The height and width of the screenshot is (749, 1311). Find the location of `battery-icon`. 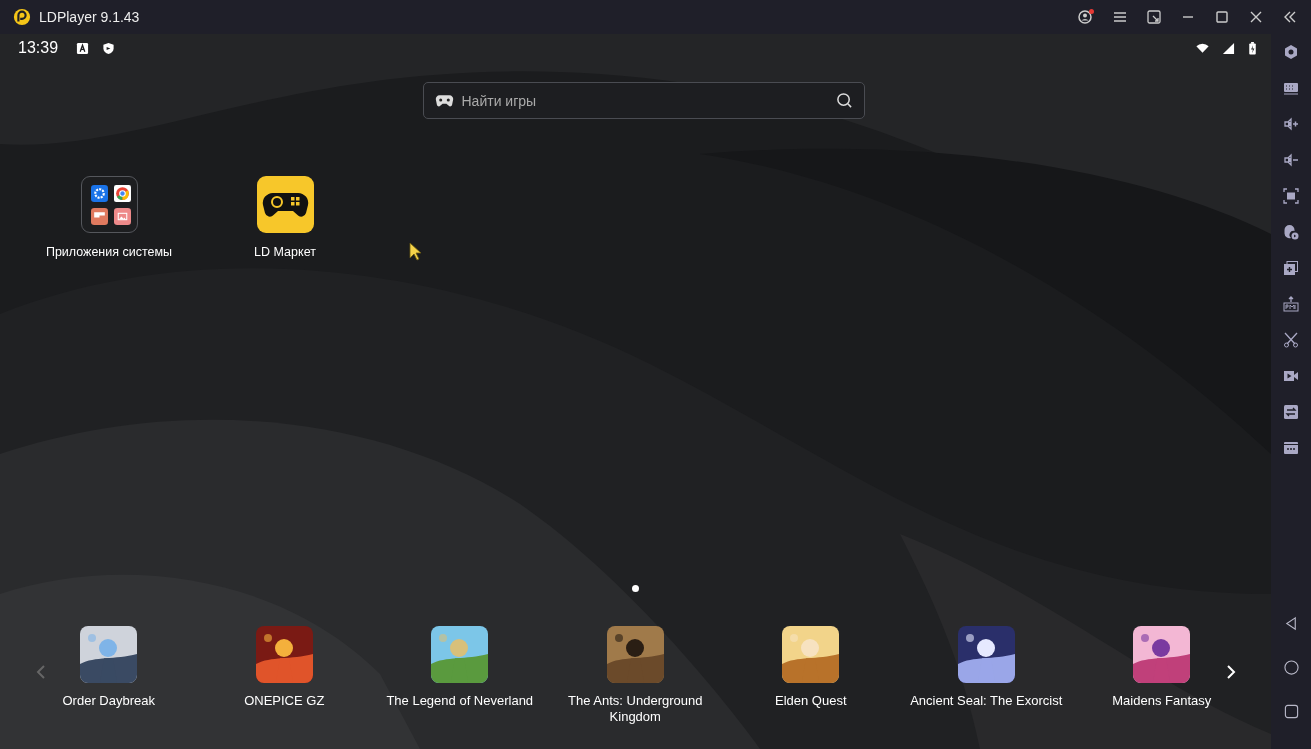

battery-icon is located at coordinates (1252, 48).